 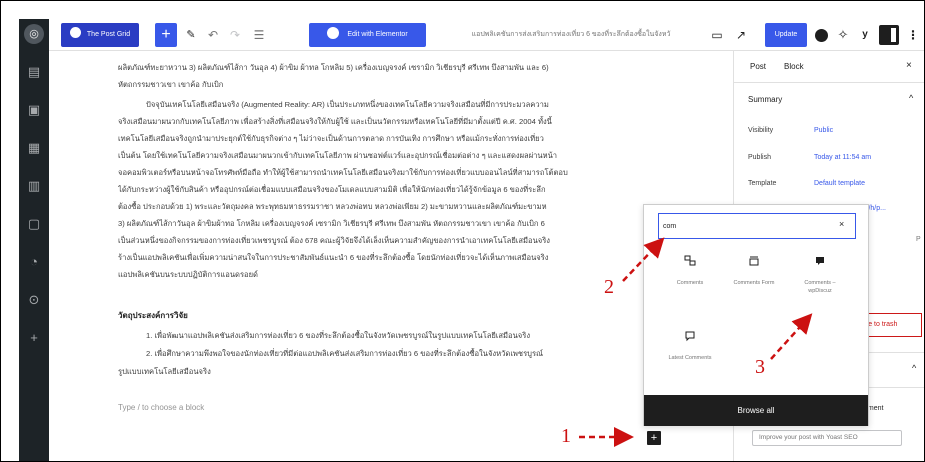 What do you see at coordinates (842, 157) in the screenshot?
I see `publish-date-value: Today at 11:54 am` at bounding box center [842, 157].